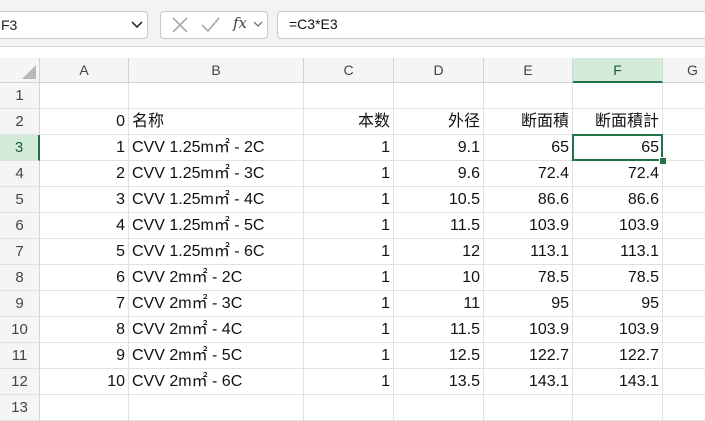 The height and width of the screenshot is (421, 705). Describe the element at coordinates (528, 70) in the screenshot. I see `column-header-e: E` at that location.